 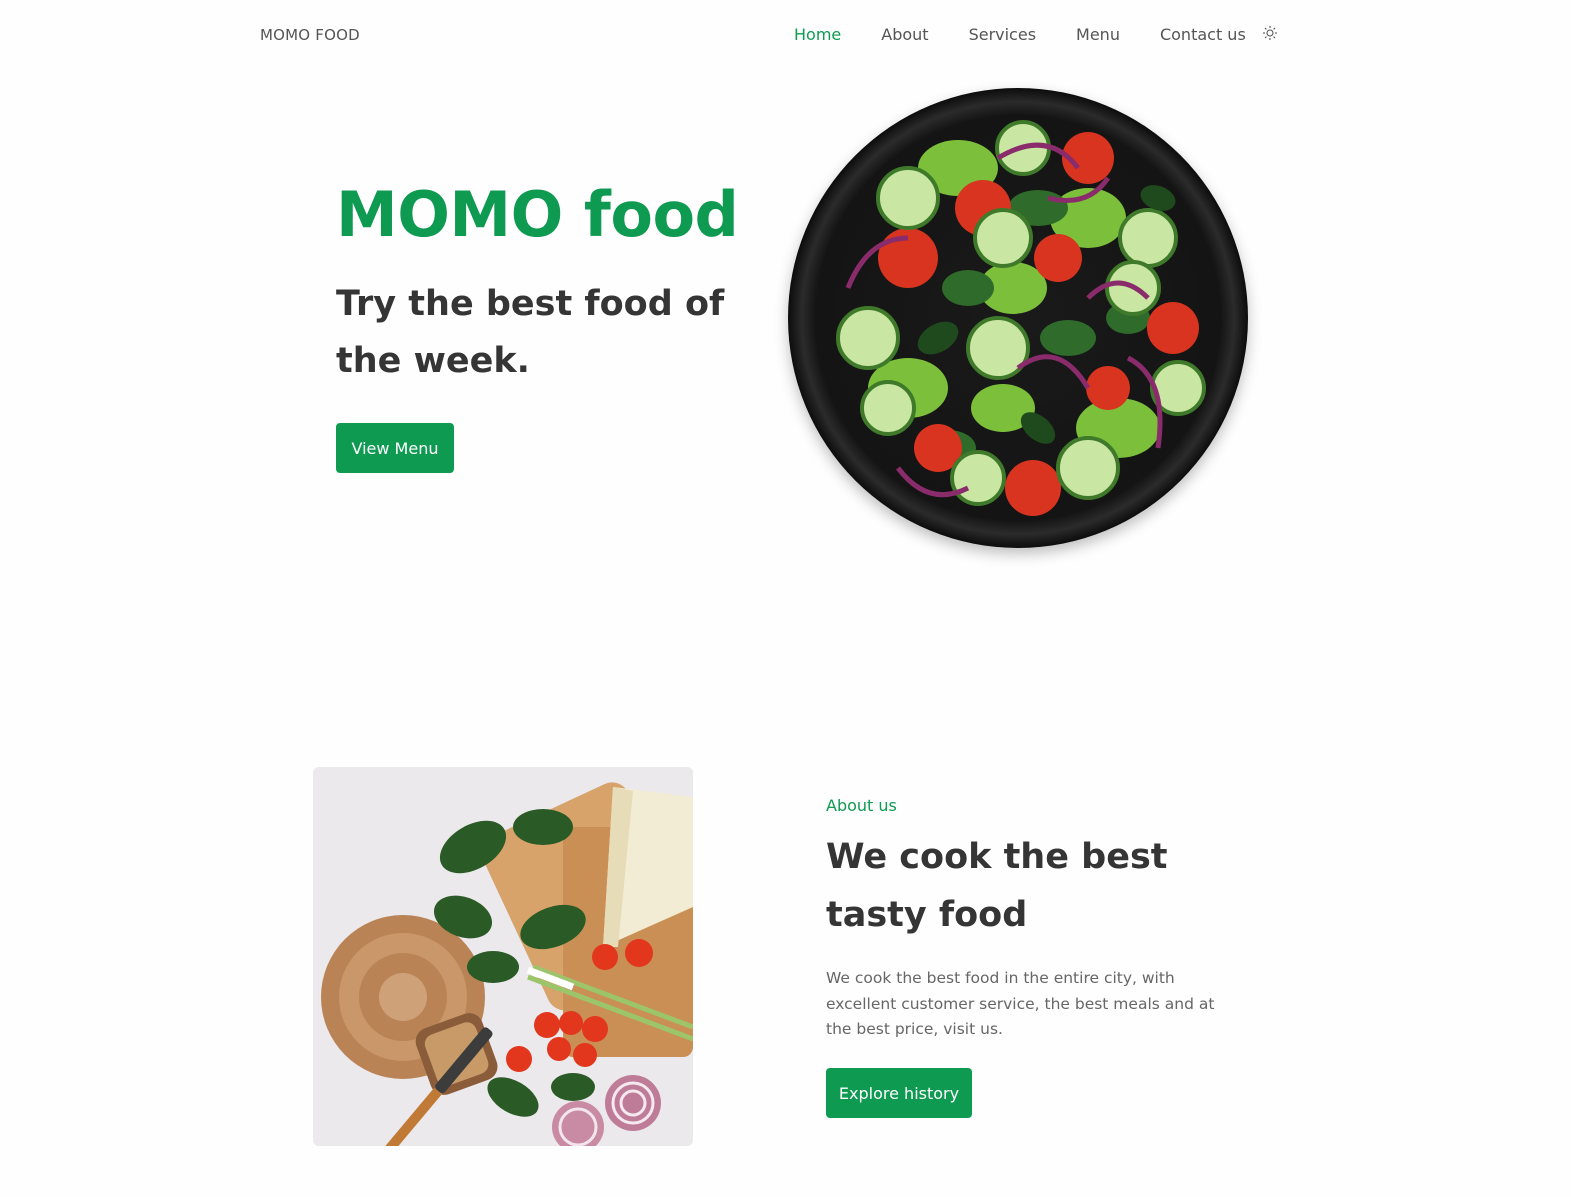 What do you see at coordinates (997, 886) in the screenshot?
I see `about-title: We cook the best tasty food` at bounding box center [997, 886].